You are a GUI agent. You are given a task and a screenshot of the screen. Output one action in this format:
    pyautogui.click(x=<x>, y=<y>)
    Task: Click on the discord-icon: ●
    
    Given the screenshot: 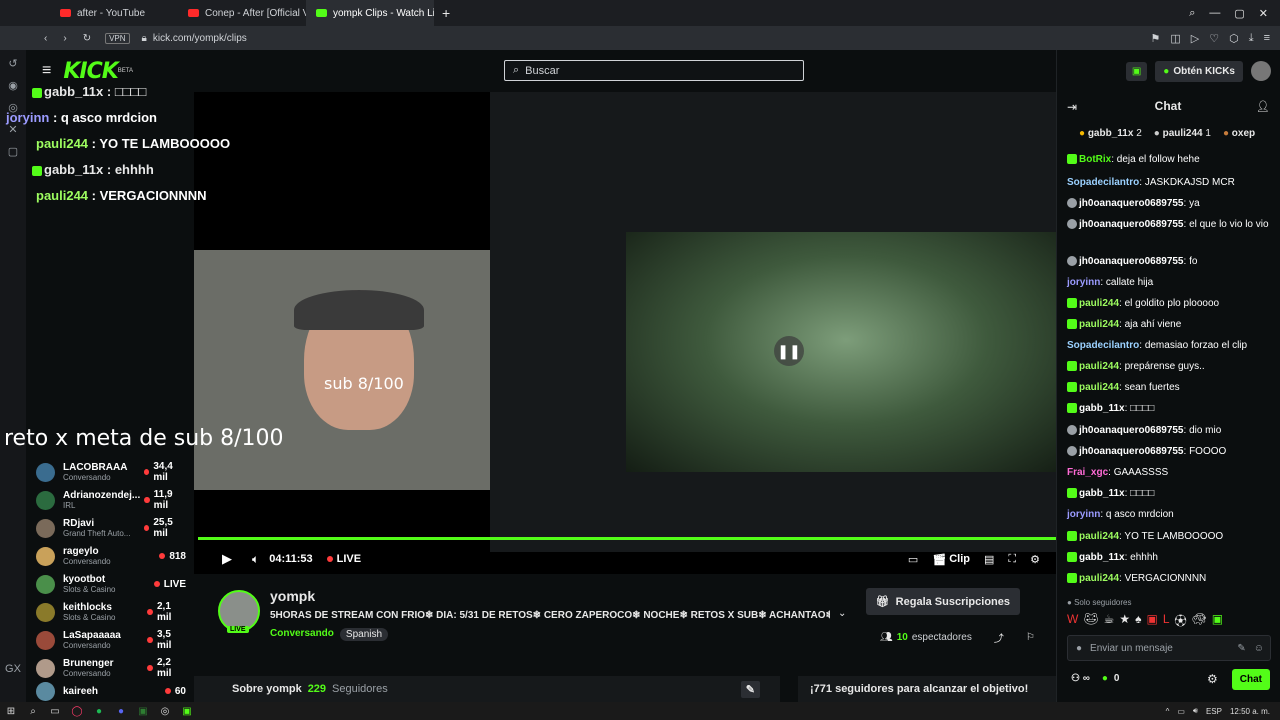 What is the action you would take?
    pyautogui.click(x=121, y=711)
    